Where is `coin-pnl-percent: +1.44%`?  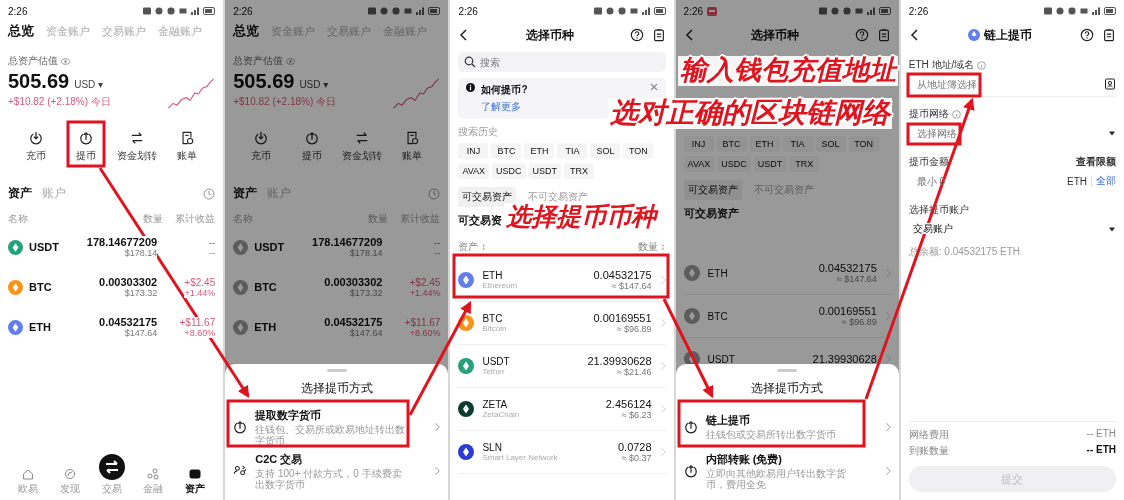 coin-pnl-percent: +1.44% is located at coordinates (425, 292).